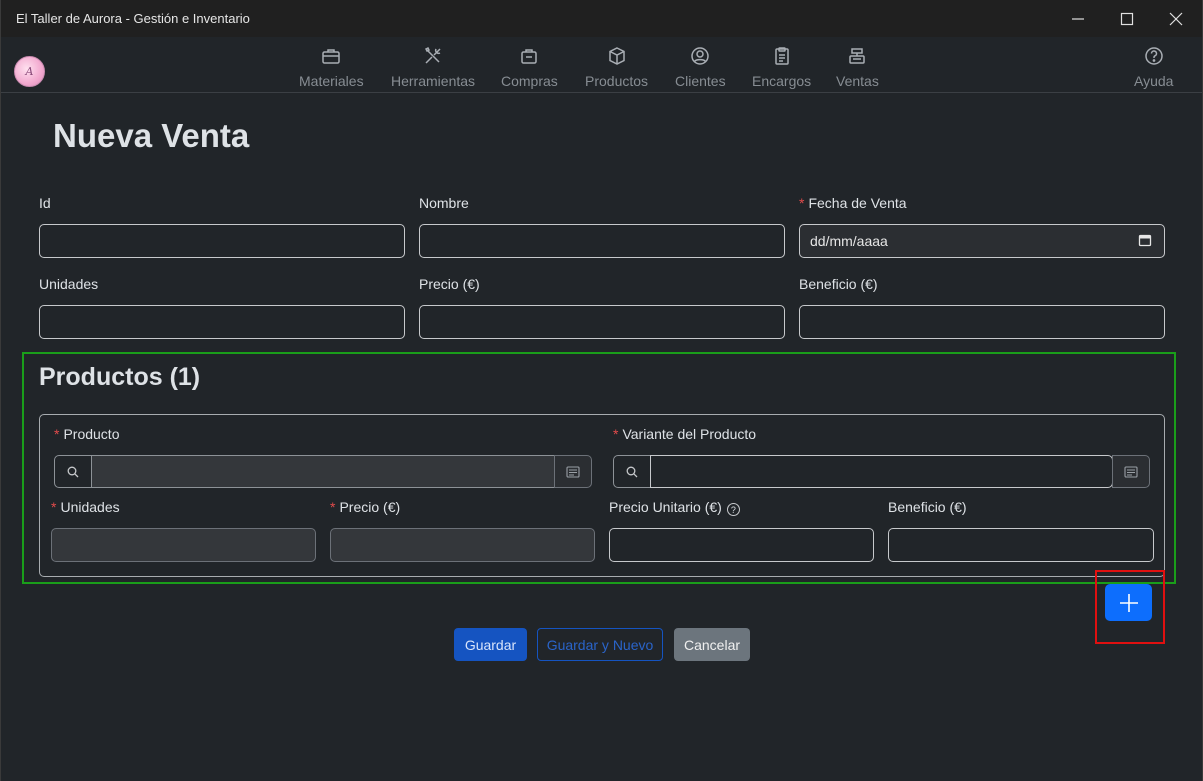  I want to click on precio-label: Precio (€), so click(449, 284).